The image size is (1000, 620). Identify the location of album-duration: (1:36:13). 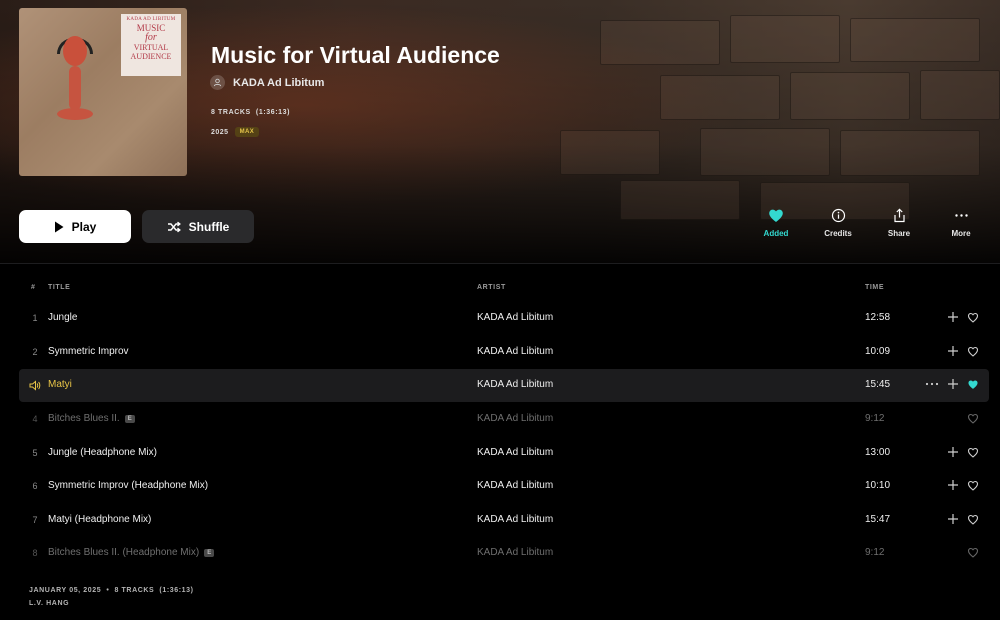
(273, 112).